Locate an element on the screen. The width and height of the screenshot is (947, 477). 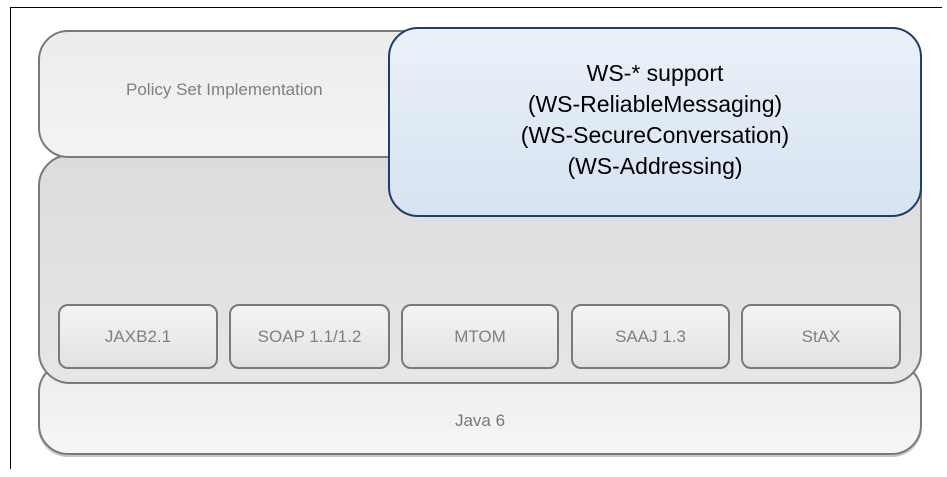
component-saaj: SAAJ 1.3 is located at coordinates (650, 336).